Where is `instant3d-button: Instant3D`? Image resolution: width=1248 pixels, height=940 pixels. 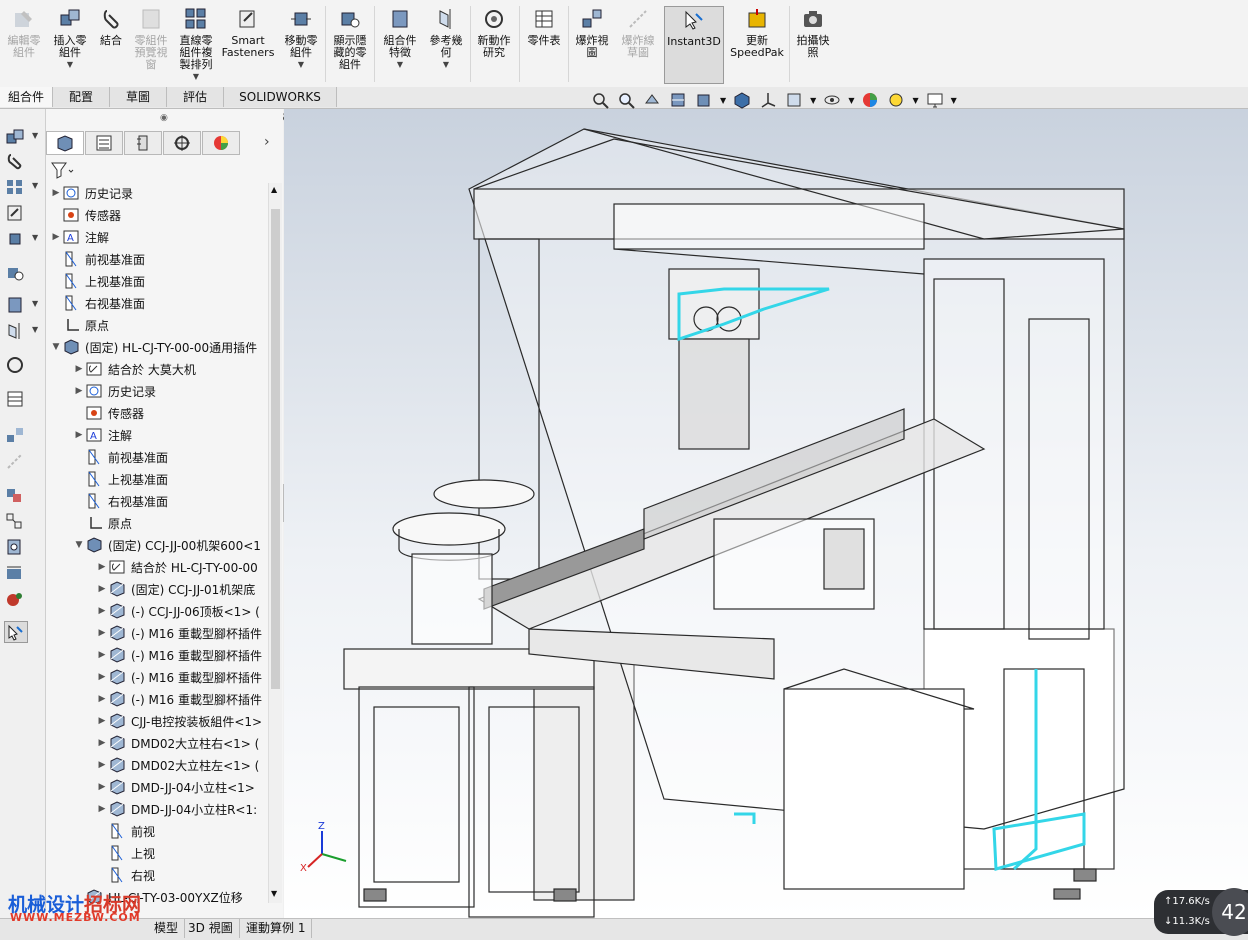 instant3d-button: Instant3D is located at coordinates (694, 45).